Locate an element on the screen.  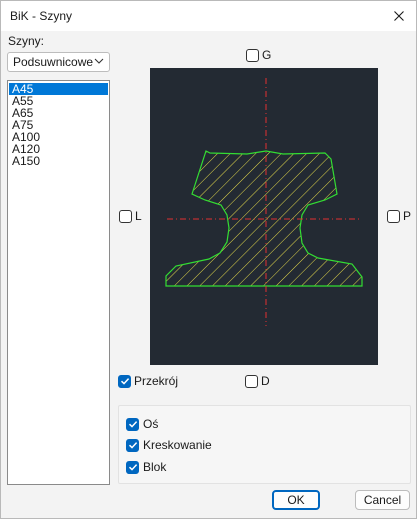
top-view-checkbox: G is located at coordinates (258, 55).